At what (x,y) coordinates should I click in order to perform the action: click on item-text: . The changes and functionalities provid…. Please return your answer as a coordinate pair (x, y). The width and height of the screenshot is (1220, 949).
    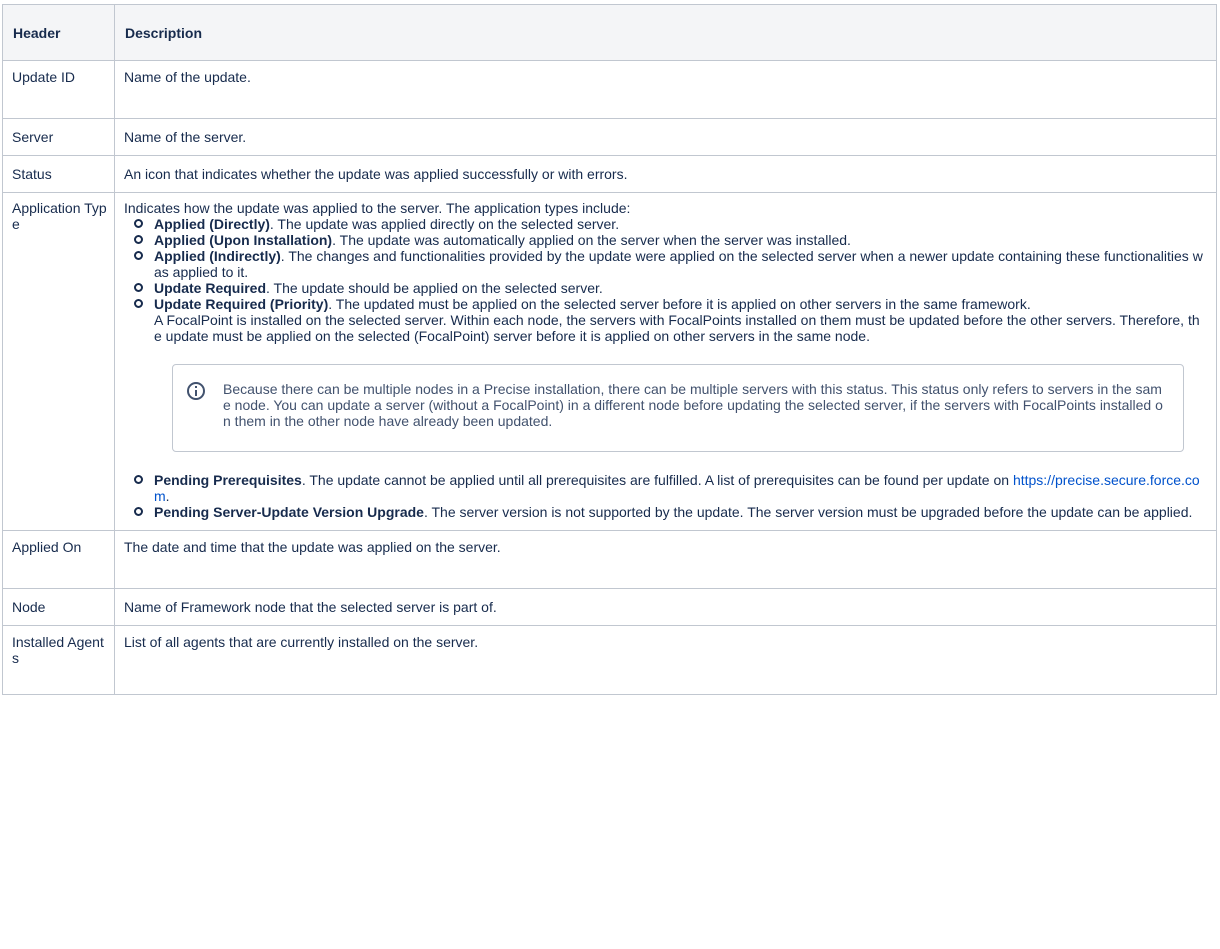
    Looking at the image, I should click on (678, 264).